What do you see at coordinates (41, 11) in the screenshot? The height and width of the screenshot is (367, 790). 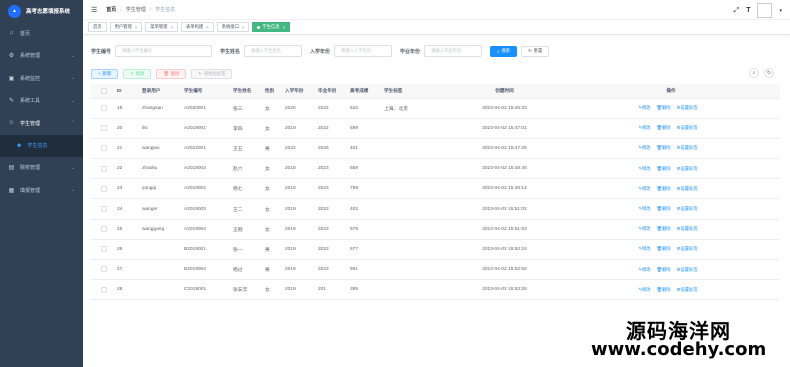 I see `app-logo: ▲ 高考志愿填报系统` at bounding box center [41, 11].